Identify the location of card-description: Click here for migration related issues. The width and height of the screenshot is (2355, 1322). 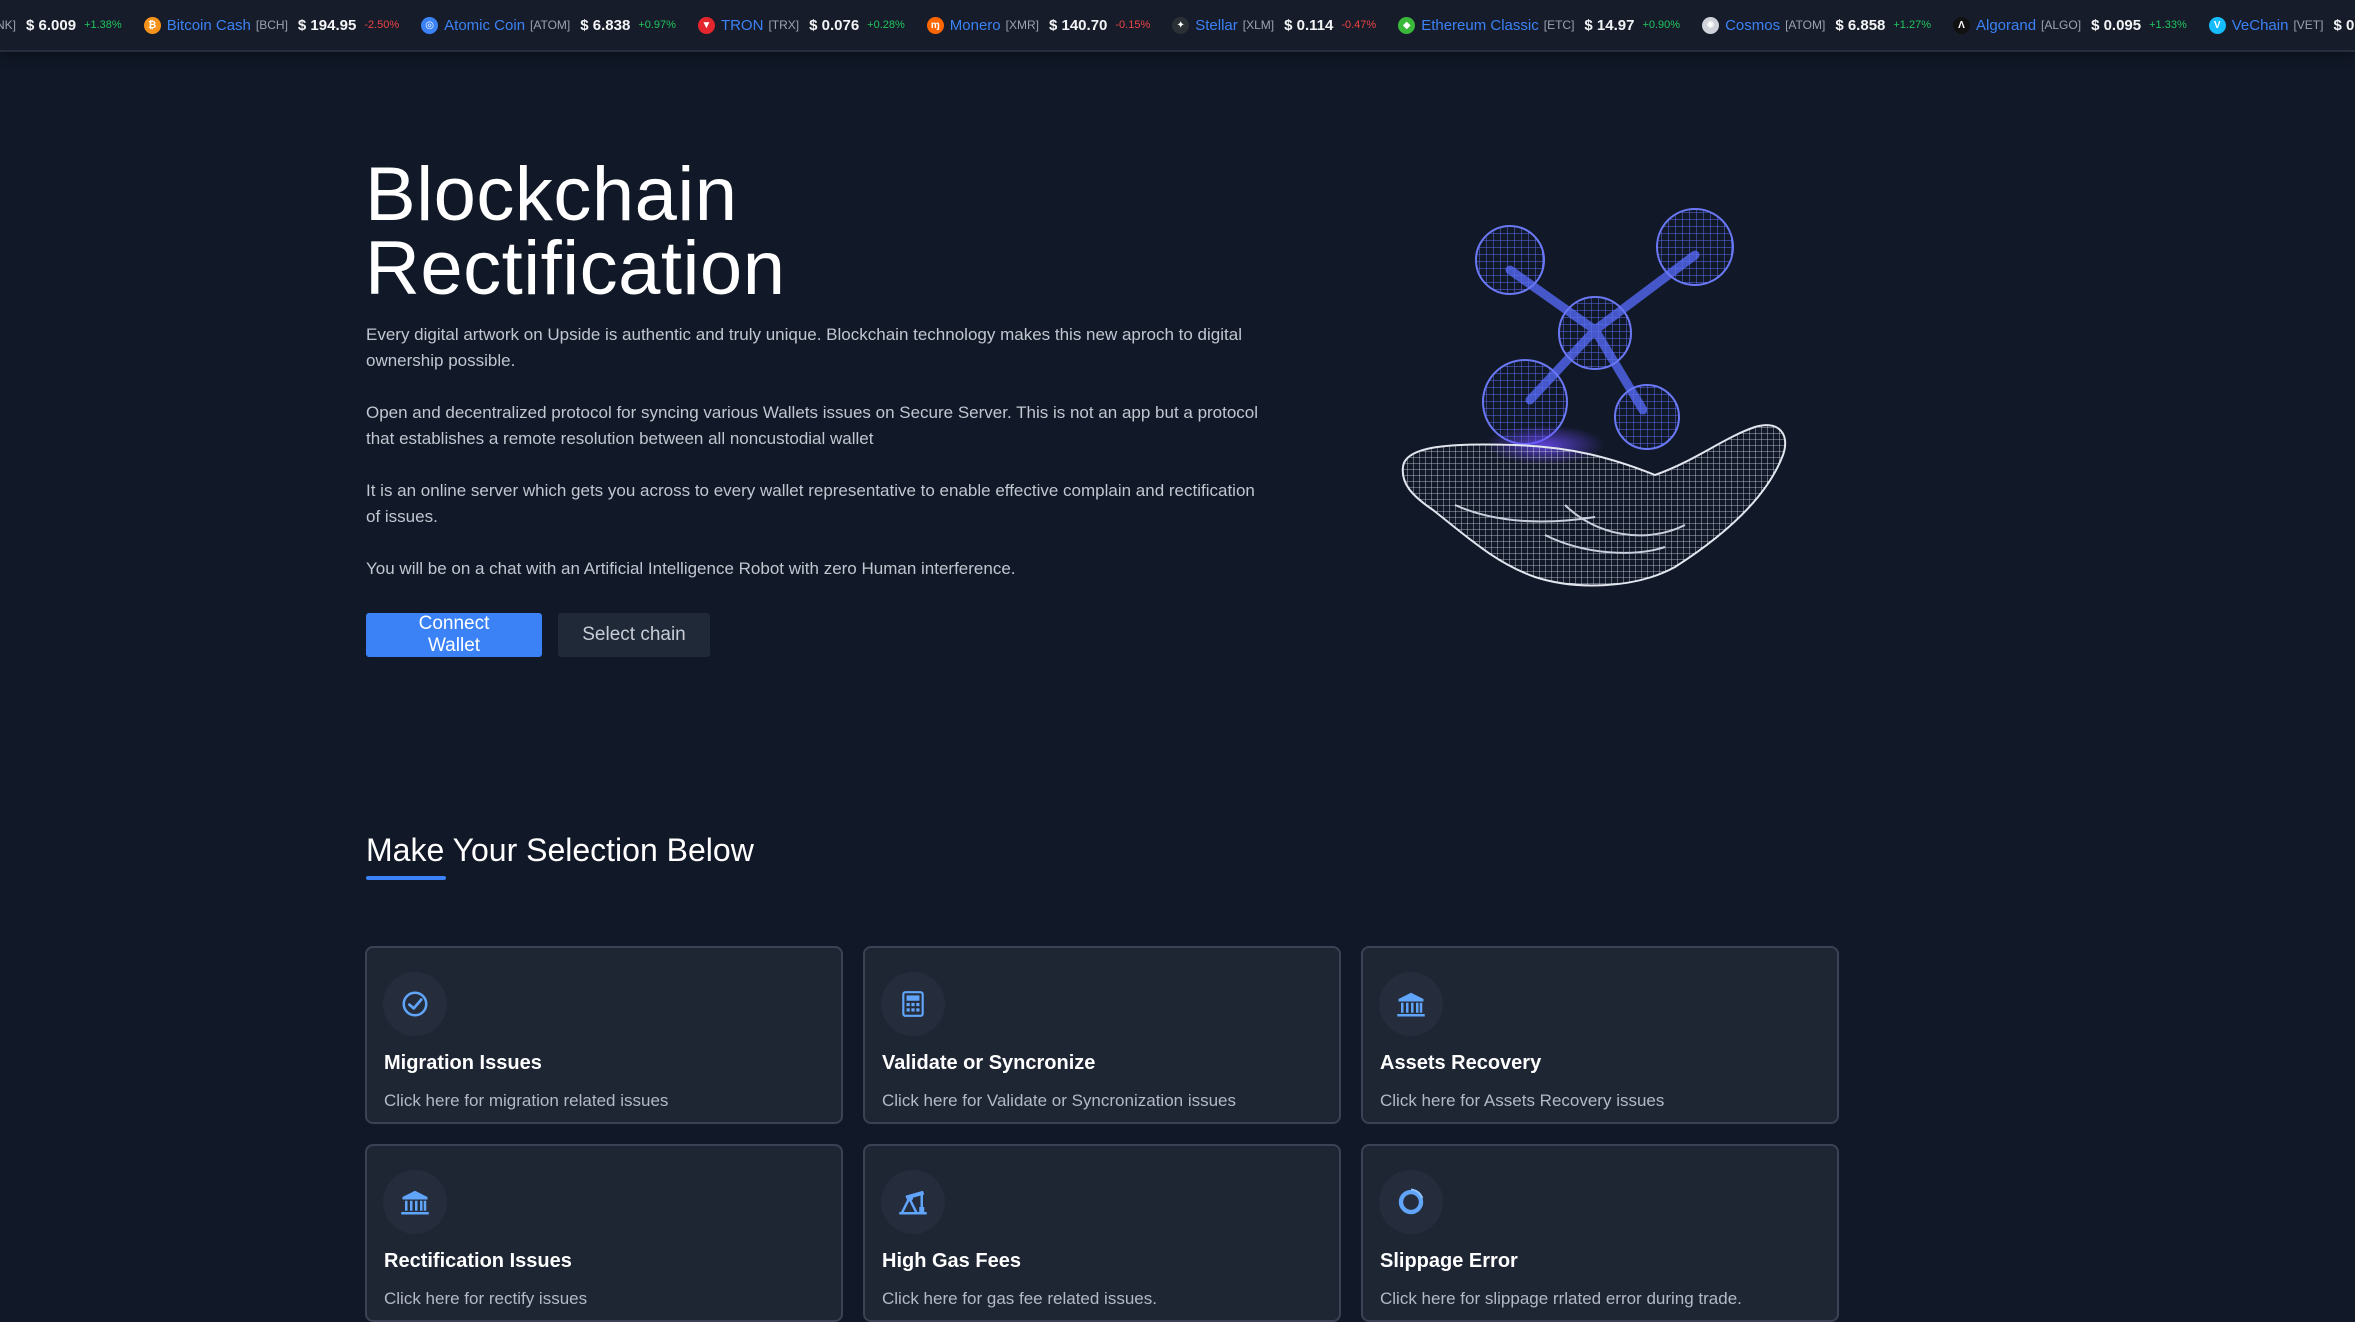
(526, 1100).